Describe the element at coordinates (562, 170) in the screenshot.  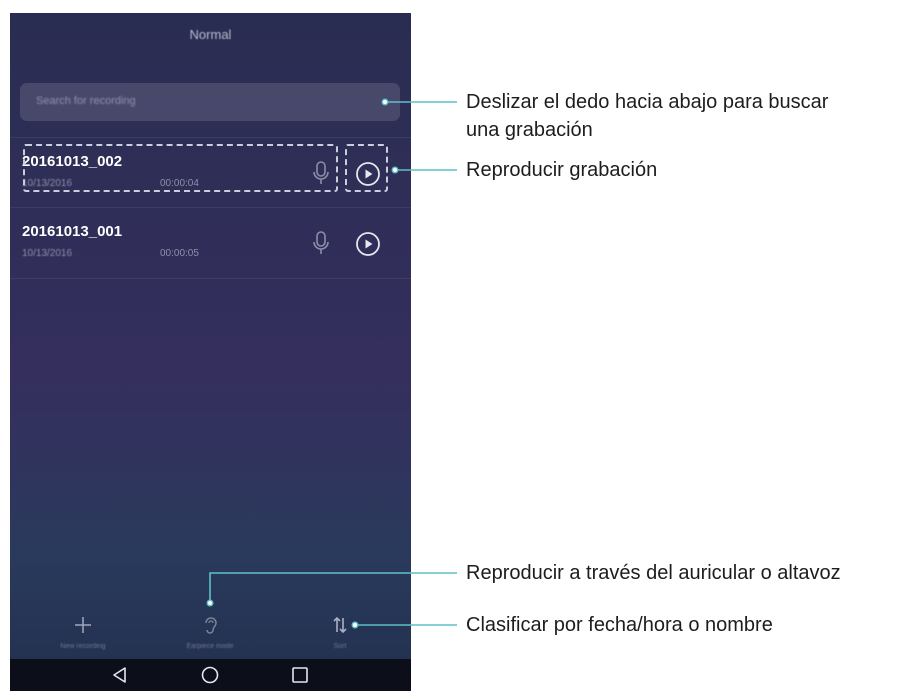
I see `callout-play: Reproducir grabación` at that location.